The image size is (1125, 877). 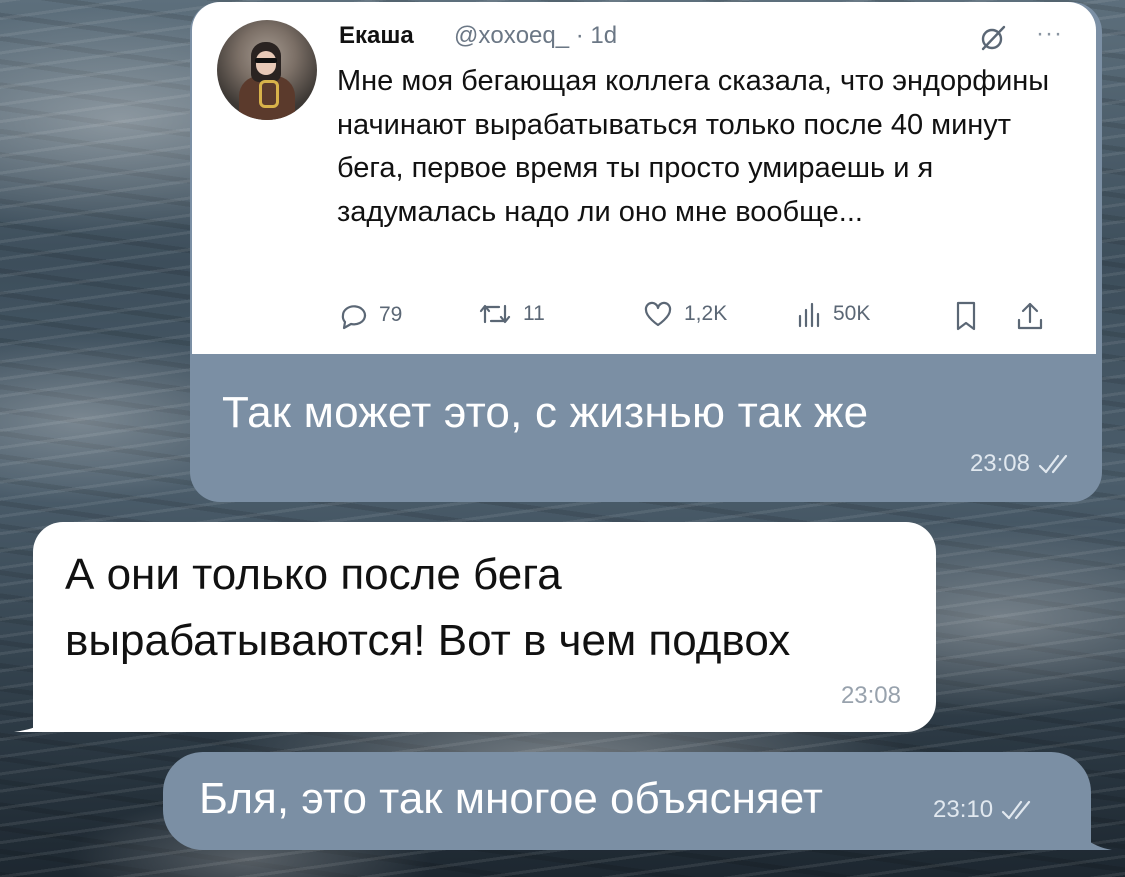 I want to click on share-action, so click(x=1030, y=316).